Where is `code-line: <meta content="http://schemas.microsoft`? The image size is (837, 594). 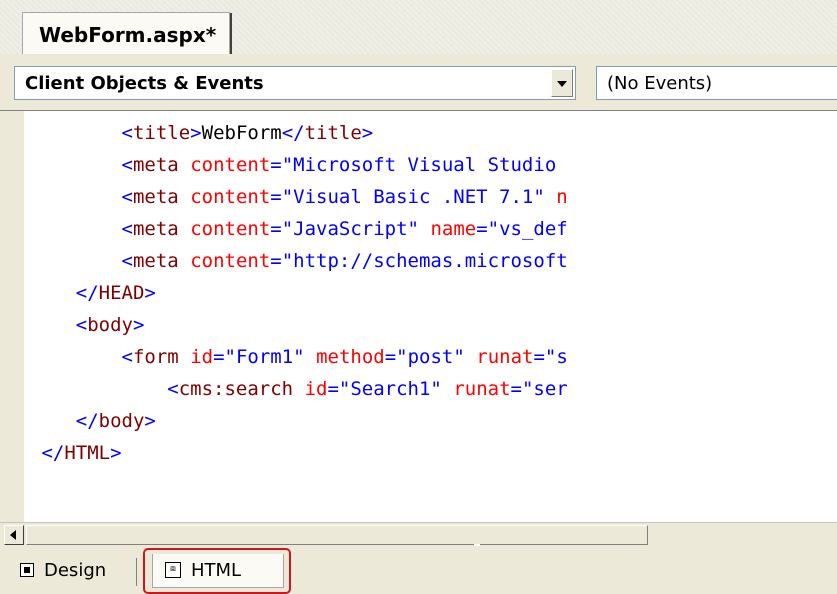 code-line: <meta content="http://schemas.microsoft is located at coordinates (299, 261).